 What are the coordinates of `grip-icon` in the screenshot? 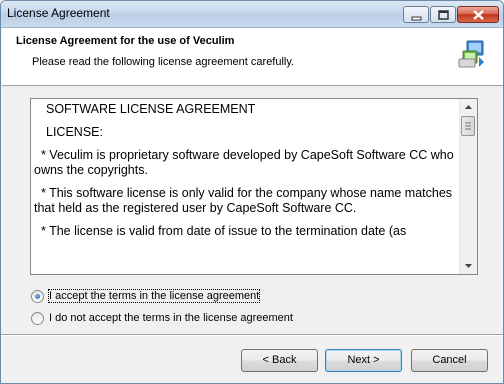 It's located at (468, 126).